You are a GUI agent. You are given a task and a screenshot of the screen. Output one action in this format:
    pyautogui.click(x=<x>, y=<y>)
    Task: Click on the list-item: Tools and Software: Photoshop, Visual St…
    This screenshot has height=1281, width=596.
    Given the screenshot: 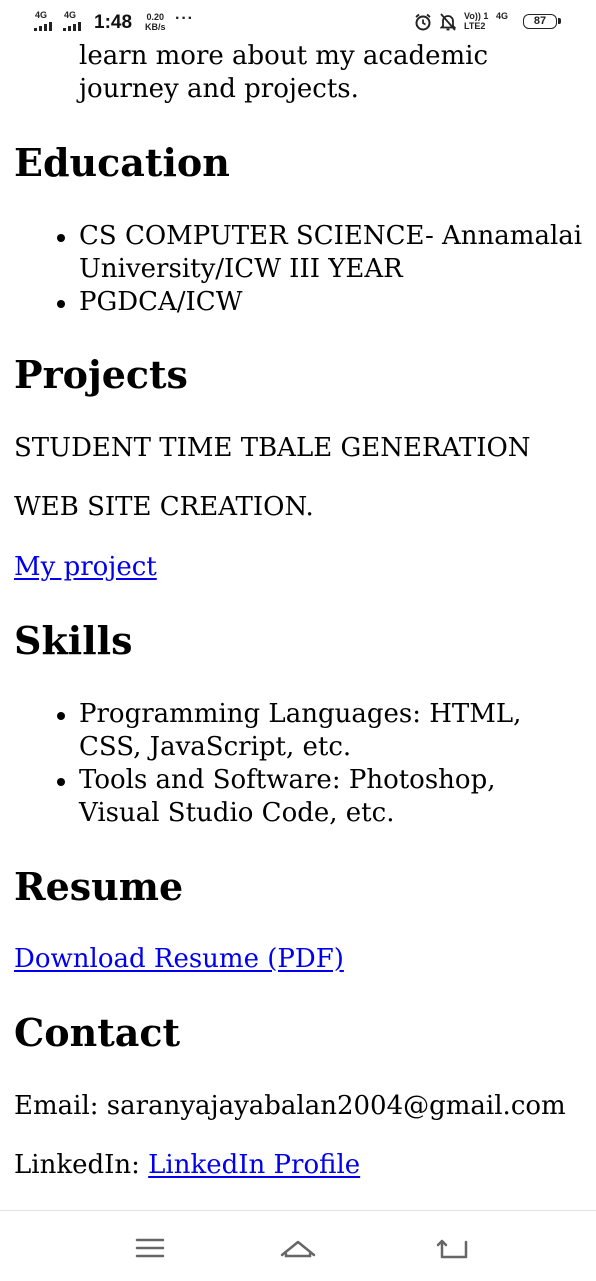 What is the action you would take?
    pyautogui.click(x=260, y=797)
    